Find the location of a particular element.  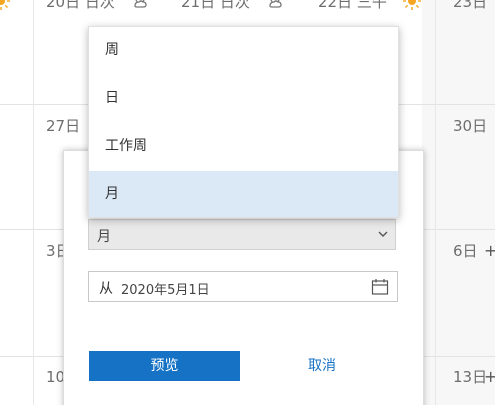

view-select: 月 is located at coordinates (242, 234).